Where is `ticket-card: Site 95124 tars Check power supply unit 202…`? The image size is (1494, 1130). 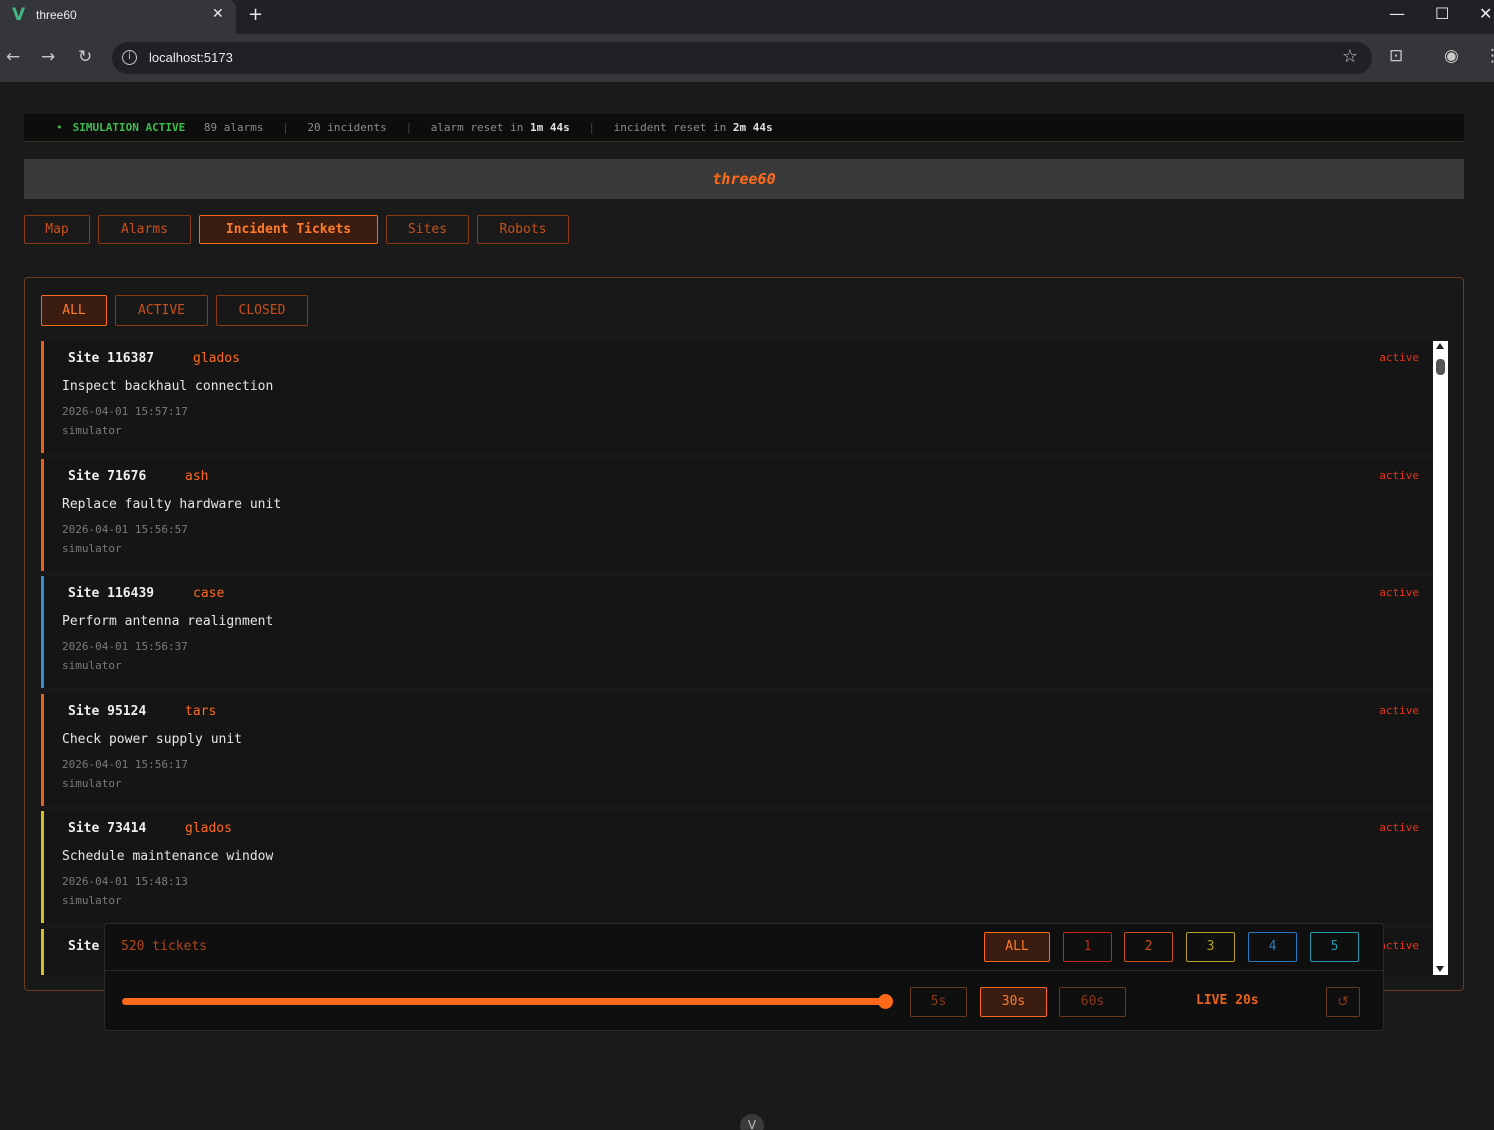
ticket-card: Site 95124 tars Check power supply unit 202… is located at coordinates (737, 749).